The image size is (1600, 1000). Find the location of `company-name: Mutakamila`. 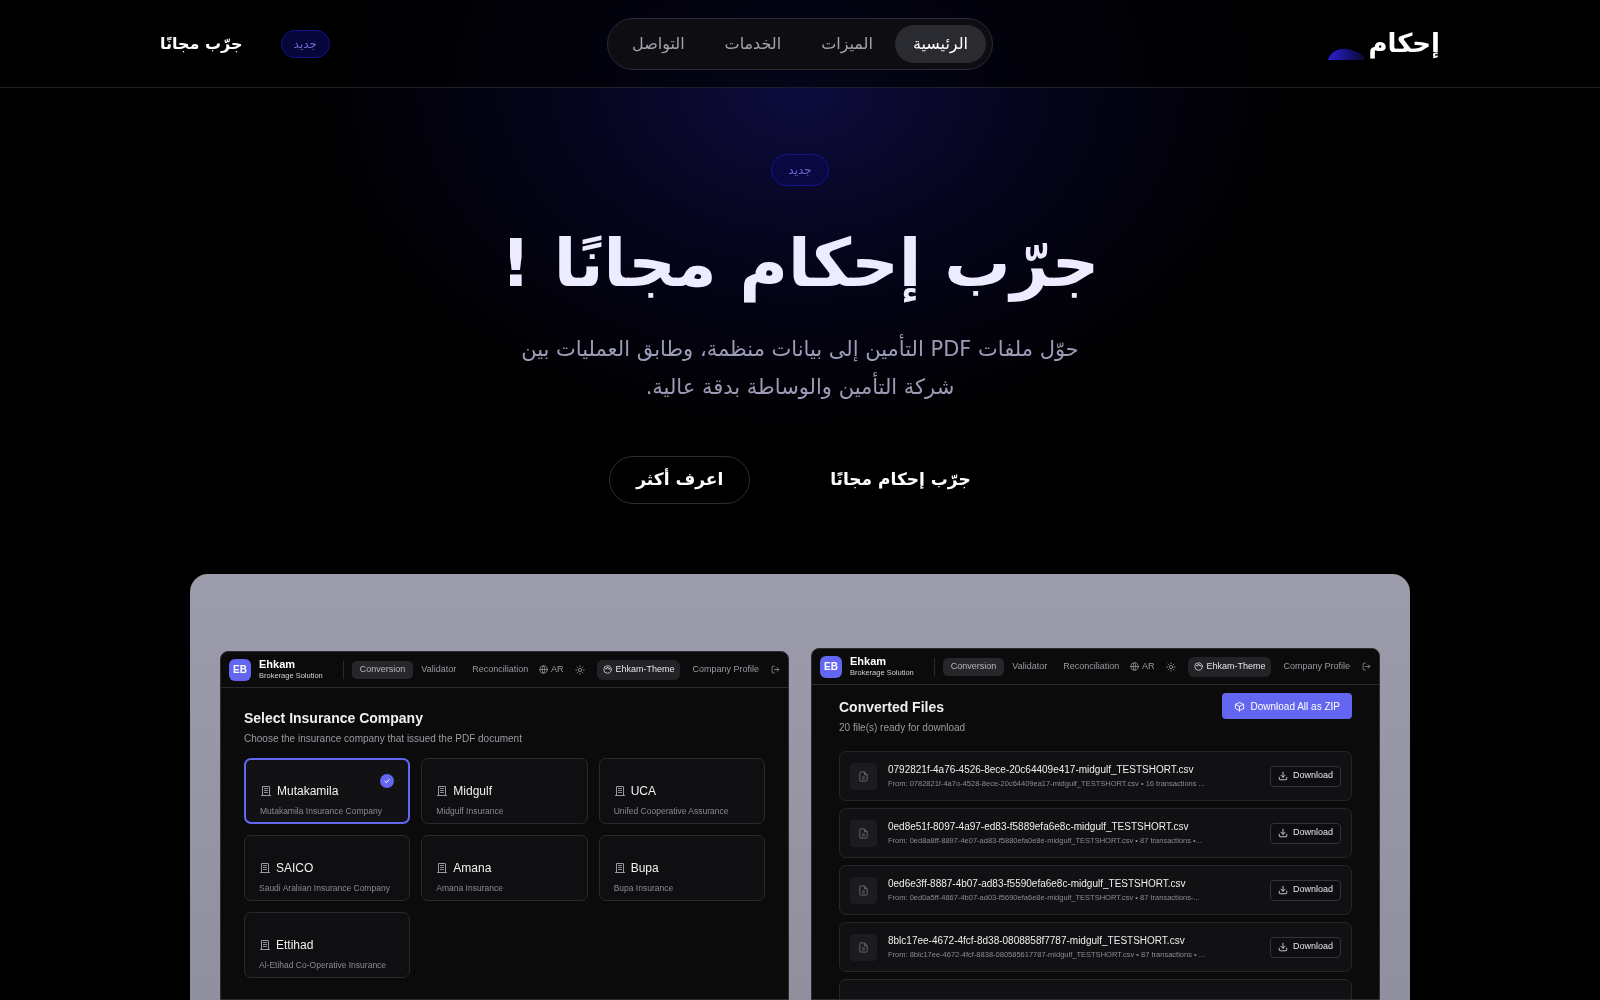

company-name: Mutakamila is located at coordinates (308, 791).